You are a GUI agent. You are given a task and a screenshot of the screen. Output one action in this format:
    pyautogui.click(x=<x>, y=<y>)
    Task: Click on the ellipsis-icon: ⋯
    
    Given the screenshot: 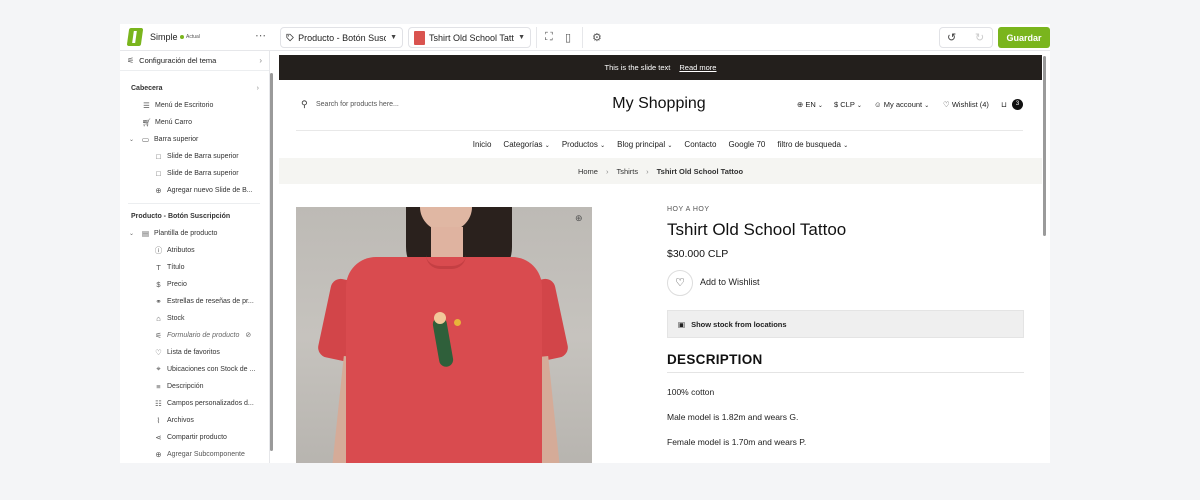 What is the action you would take?
    pyautogui.click(x=261, y=35)
    